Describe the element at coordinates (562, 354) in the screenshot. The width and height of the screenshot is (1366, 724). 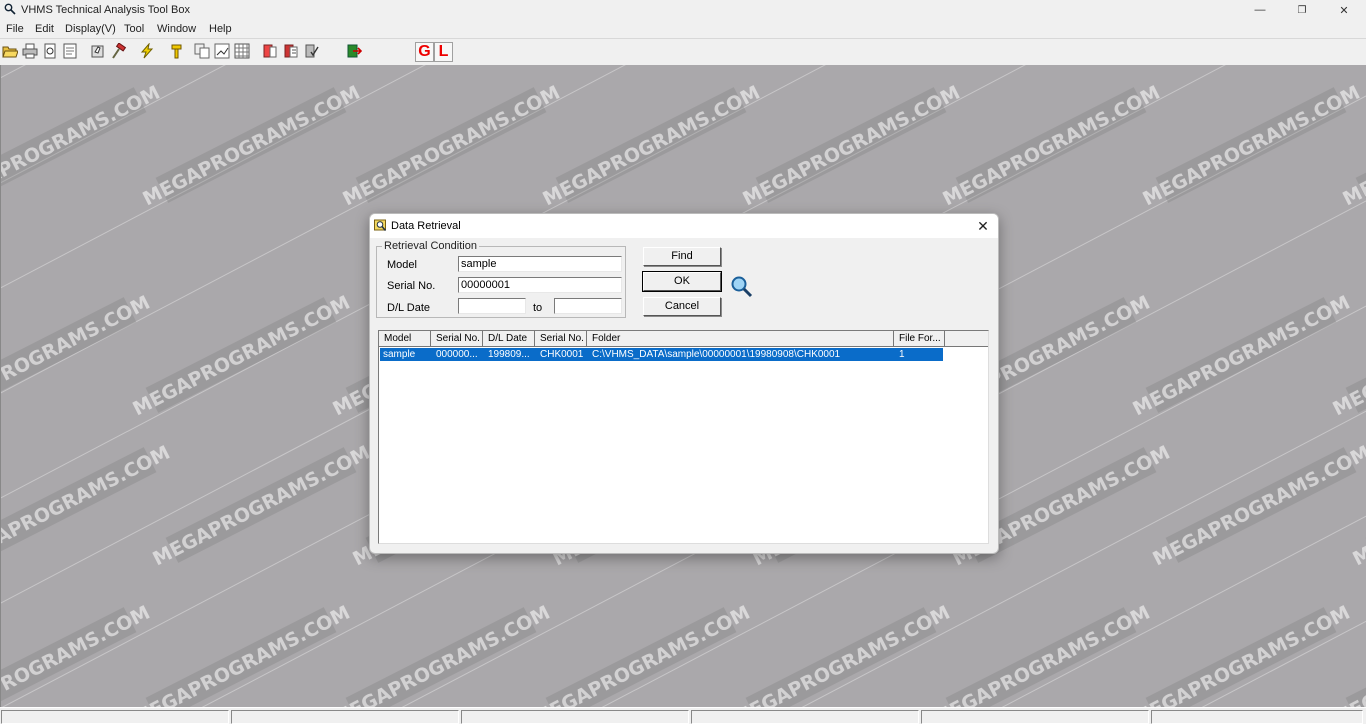
I see `cell-serial-no-2: CHK0001` at that location.